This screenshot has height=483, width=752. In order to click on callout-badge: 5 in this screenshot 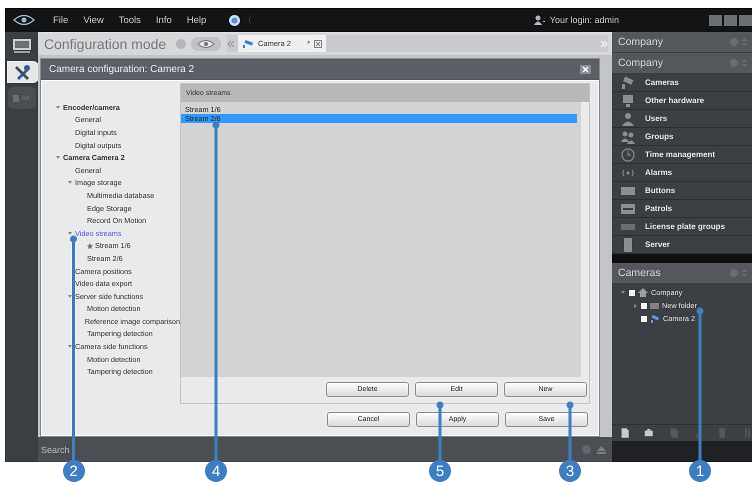, I will do `click(440, 471)`.